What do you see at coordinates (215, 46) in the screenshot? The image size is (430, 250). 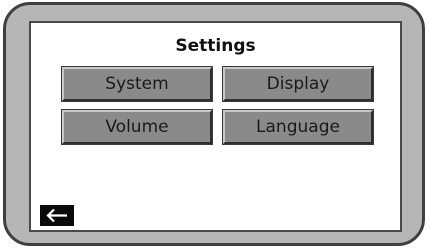 I see `page-title: Settings` at bounding box center [215, 46].